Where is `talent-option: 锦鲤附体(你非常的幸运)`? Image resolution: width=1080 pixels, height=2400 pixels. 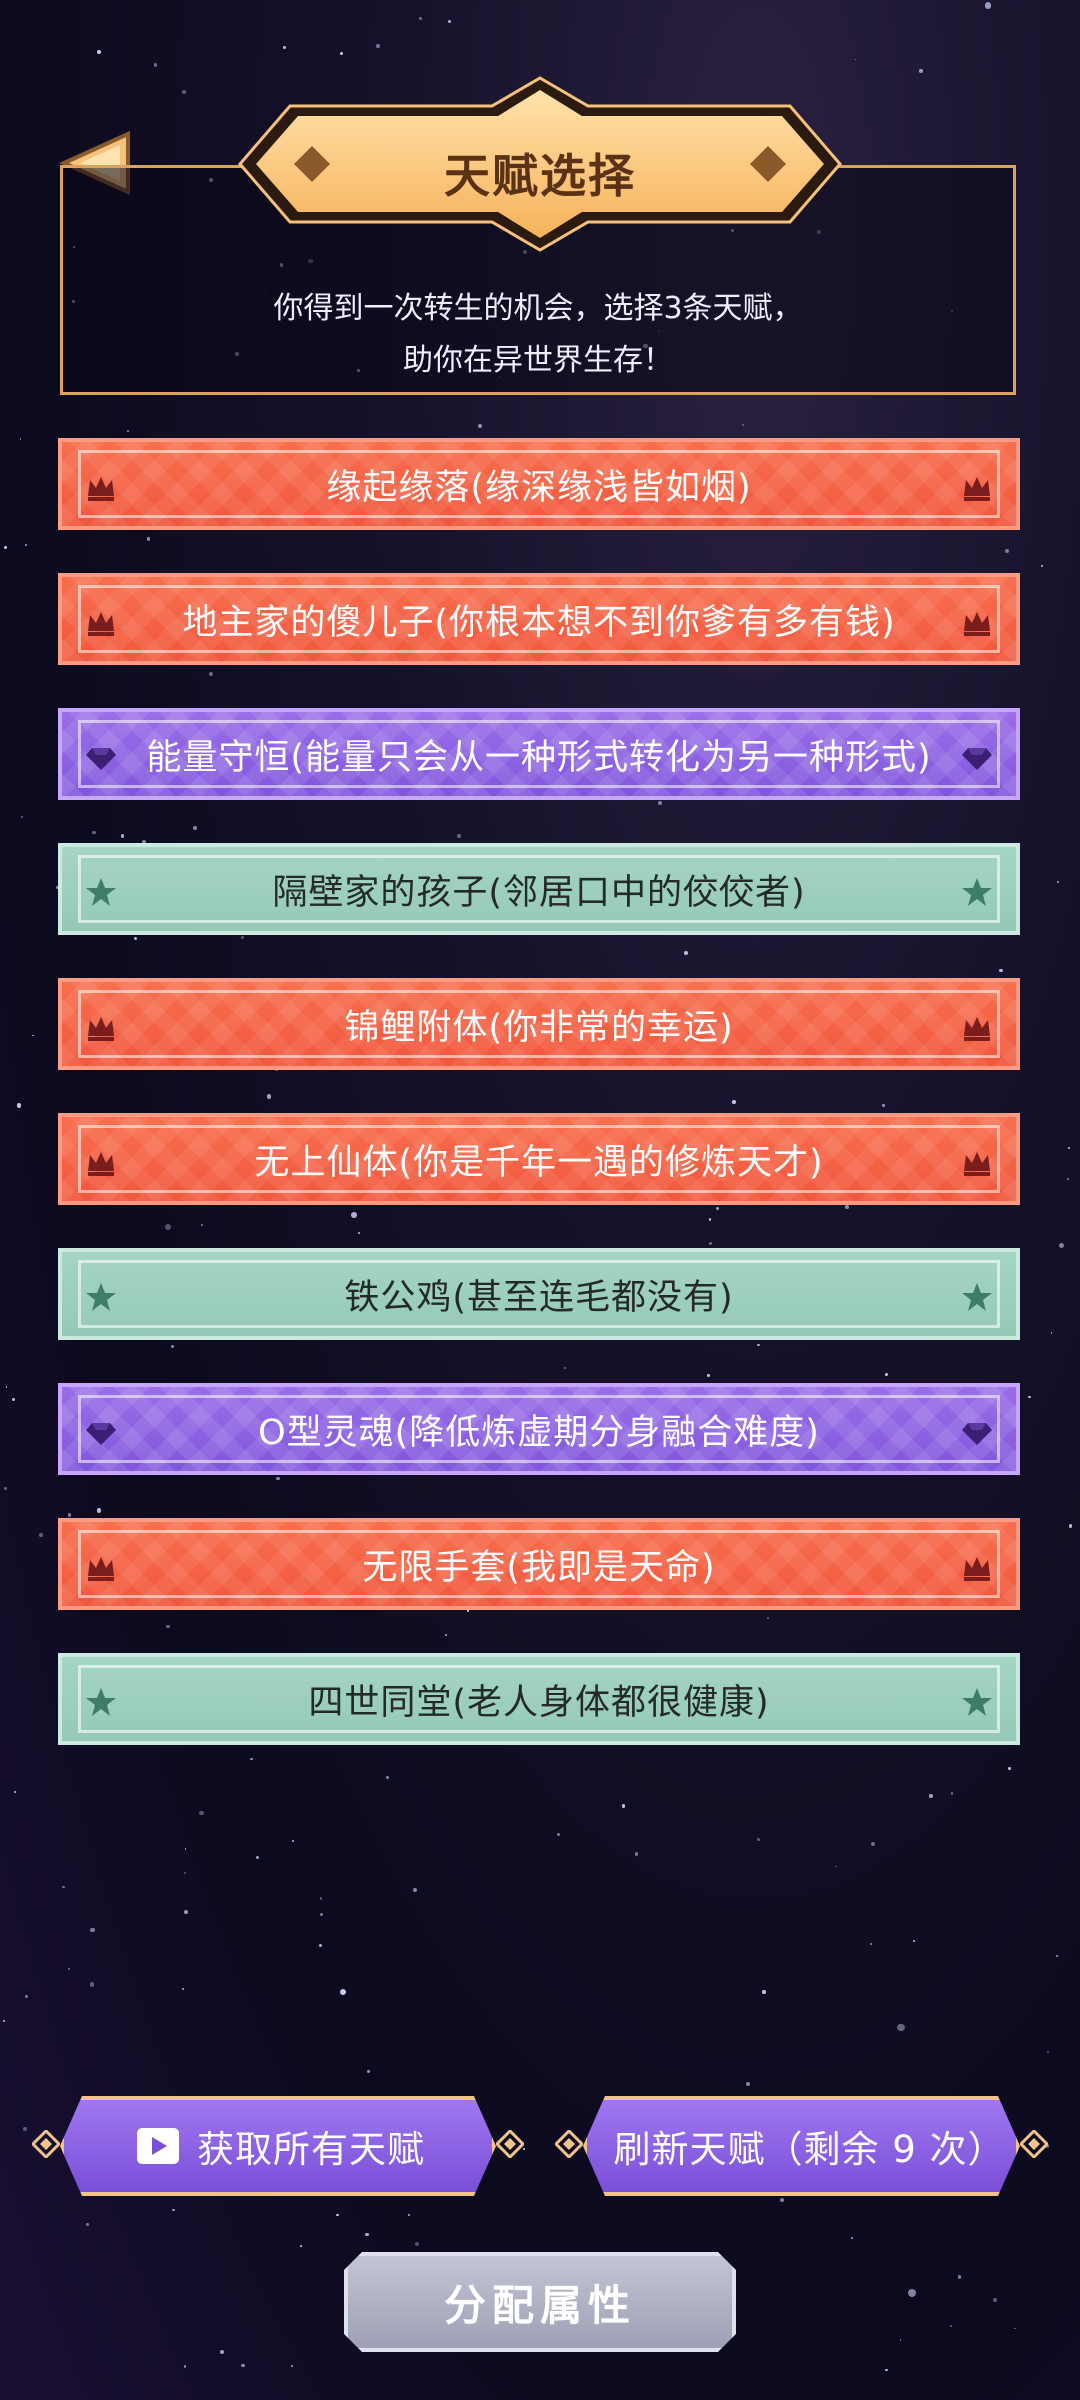
talent-option: 锦鲤附体(你非常的幸运) is located at coordinates (539, 1024).